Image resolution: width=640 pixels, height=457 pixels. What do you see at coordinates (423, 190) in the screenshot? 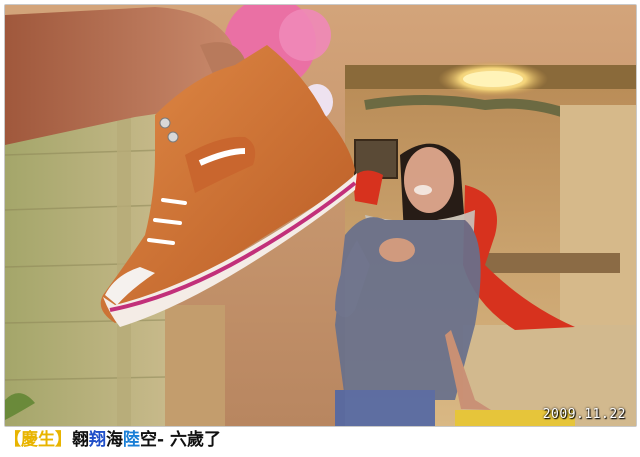
I see `smile` at bounding box center [423, 190].